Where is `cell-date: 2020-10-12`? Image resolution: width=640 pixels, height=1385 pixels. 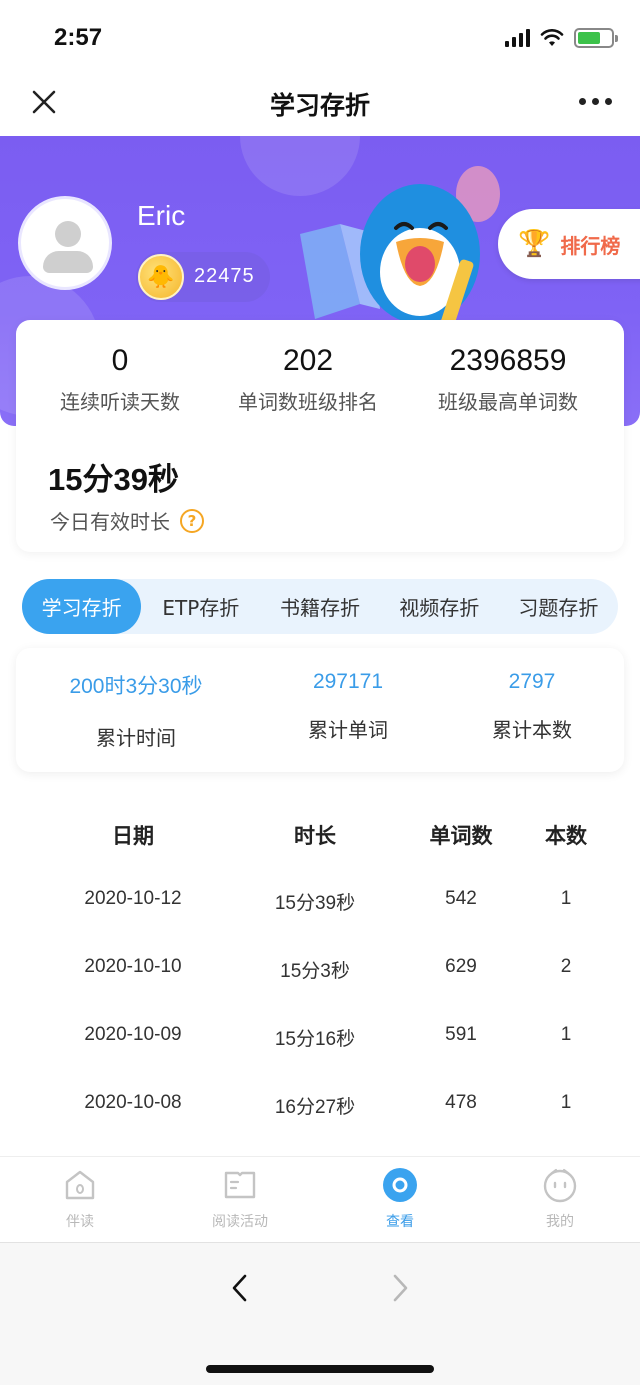 cell-date: 2020-10-12 is located at coordinates (133, 898).